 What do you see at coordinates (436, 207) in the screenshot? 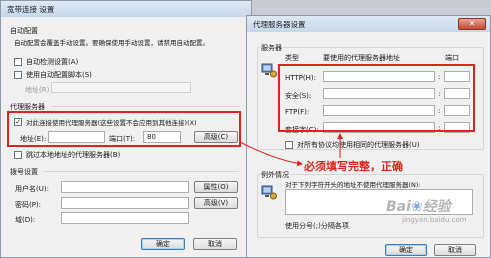
I see `watermark-brand2-text: 经验` at bounding box center [436, 207].